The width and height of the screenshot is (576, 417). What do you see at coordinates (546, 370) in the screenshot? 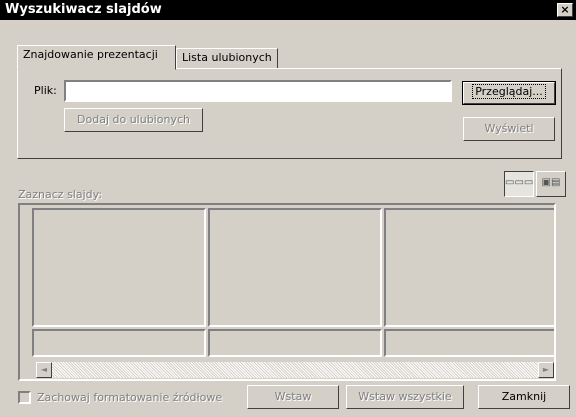
I see `scroll-right-icon: ►` at bounding box center [546, 370].